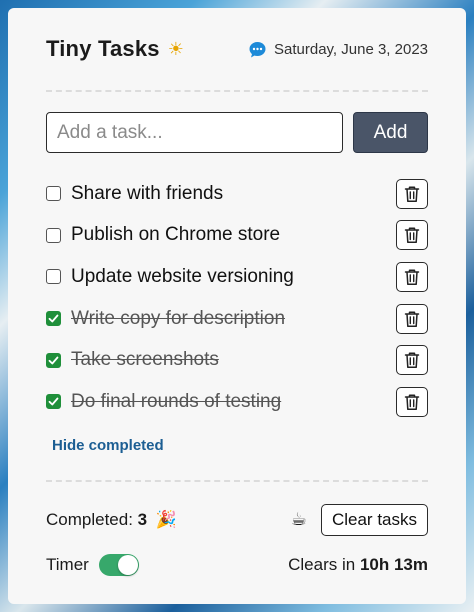 The width and height of the screenshot is (474, 612). Describe the element at coordinates (145, 360) in the screenshot. I see `task-label: Take screenshots` at that location.